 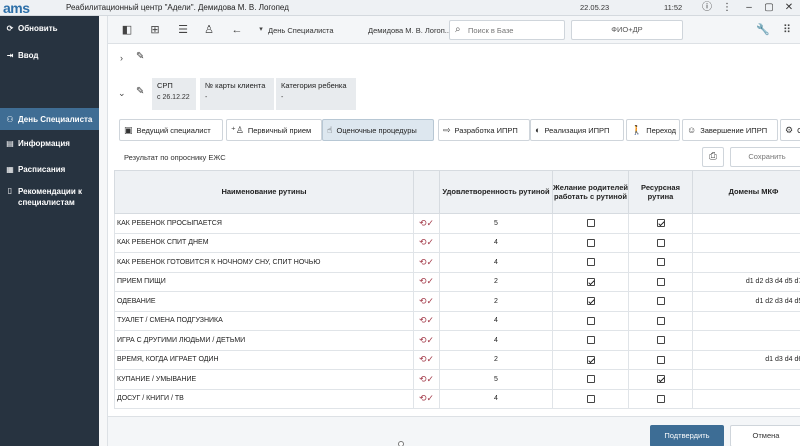 What do you see at coordinates (261, 30) in the screenshot?
I see `chevron-down-icon: ▾` at bounding box center [261, 30].